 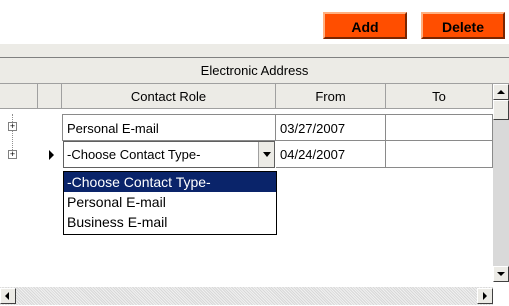 I want to click on row-1-from: 03/27/2007, so click(x=331, y=127).